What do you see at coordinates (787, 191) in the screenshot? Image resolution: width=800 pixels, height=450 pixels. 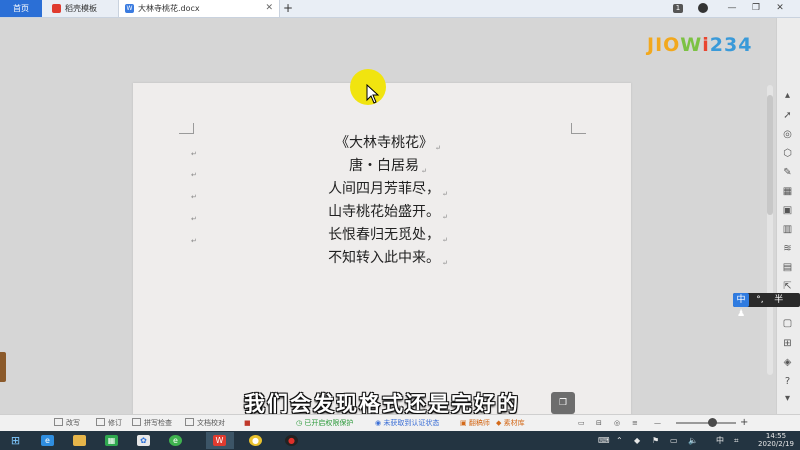 I see `table-icon: ▦` at bounding box center [787, 191].